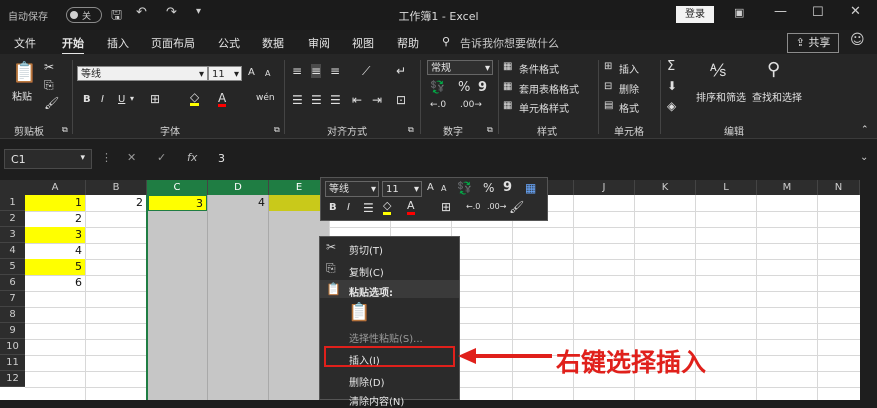 The height and width of the screenshot is (408, 877). What do you see at coordinates (865, 130) in the screenshot?
I see `collapse-ribbon-icon: ⌃` at bounding box center [865, 130].